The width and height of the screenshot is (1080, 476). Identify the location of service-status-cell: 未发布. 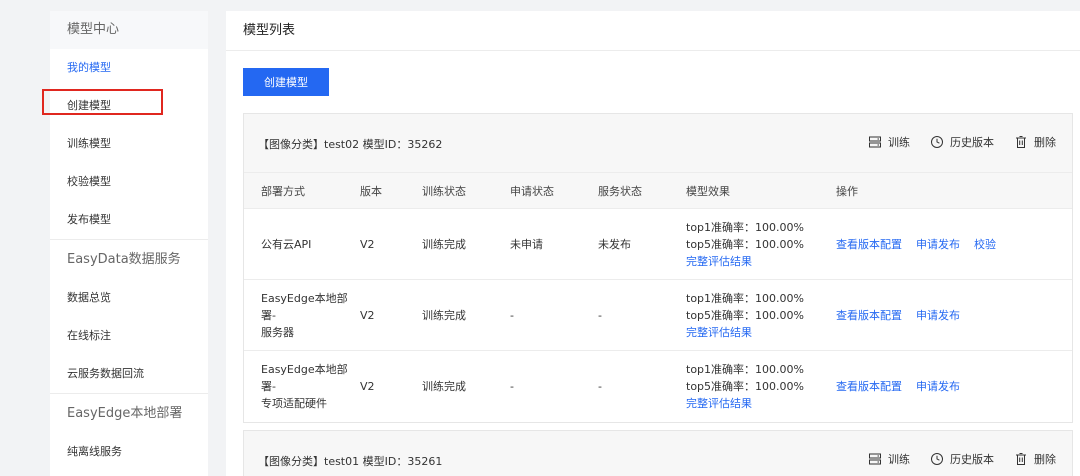
(642, 244).